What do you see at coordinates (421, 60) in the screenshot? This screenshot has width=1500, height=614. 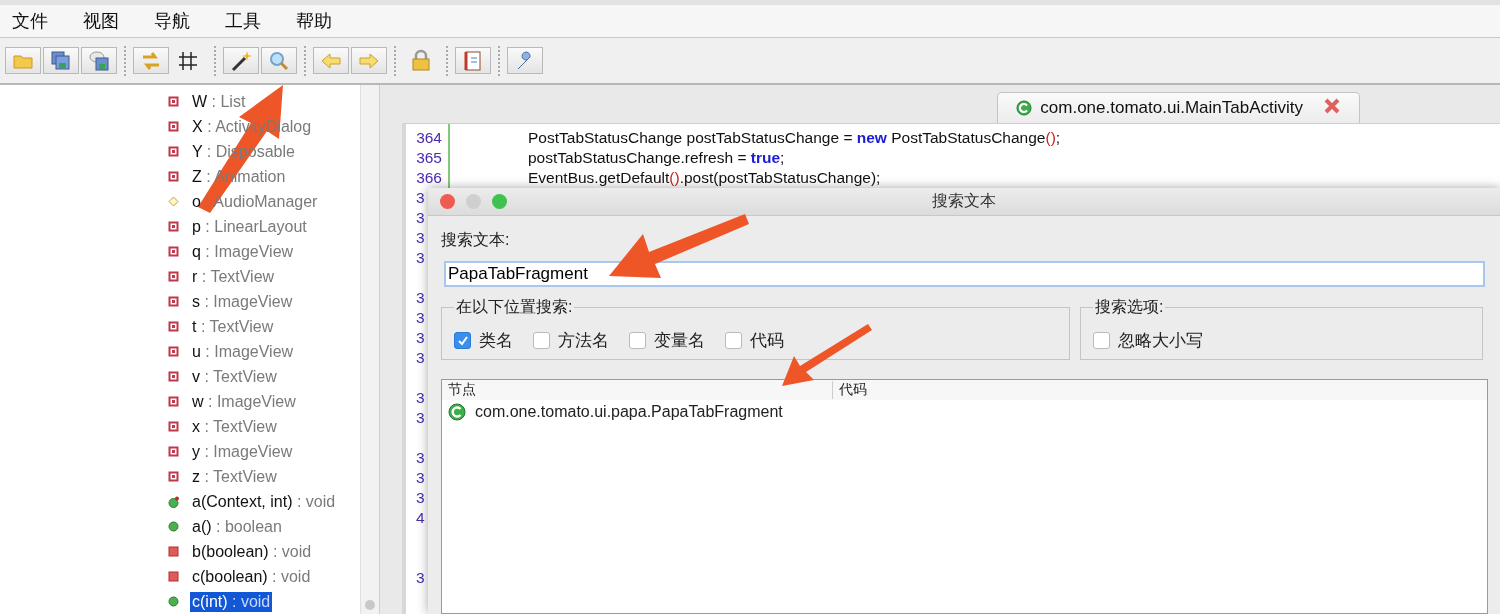 I see `lock-icon` at bounding box center [421, 60].